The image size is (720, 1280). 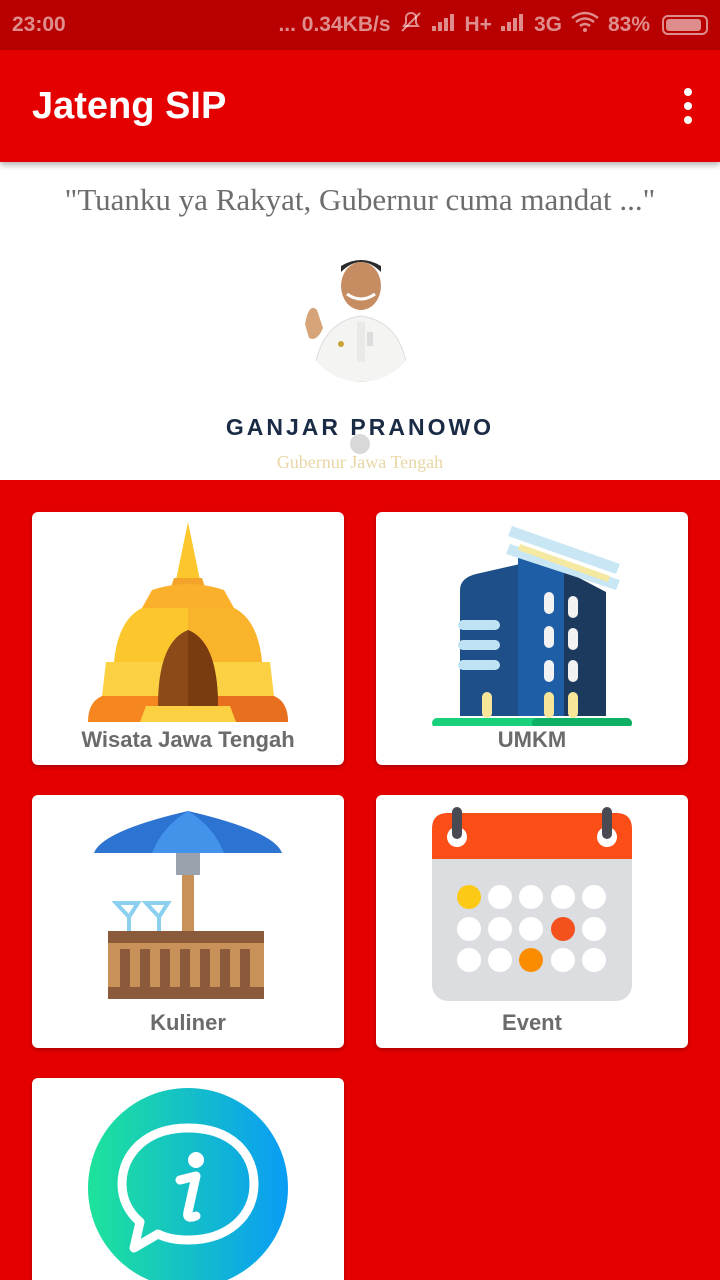 What do you see at coordinates (685, 25) in the screenshot?
I see `battery-icon` at bounding box center [685, 25].